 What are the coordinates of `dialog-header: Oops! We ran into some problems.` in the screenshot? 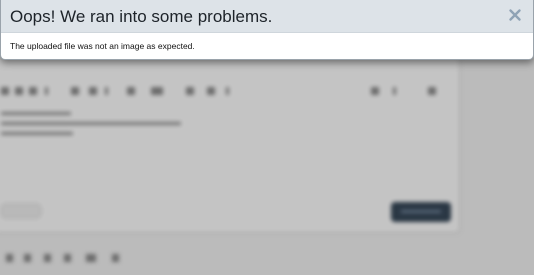 It's located at (267, 16).